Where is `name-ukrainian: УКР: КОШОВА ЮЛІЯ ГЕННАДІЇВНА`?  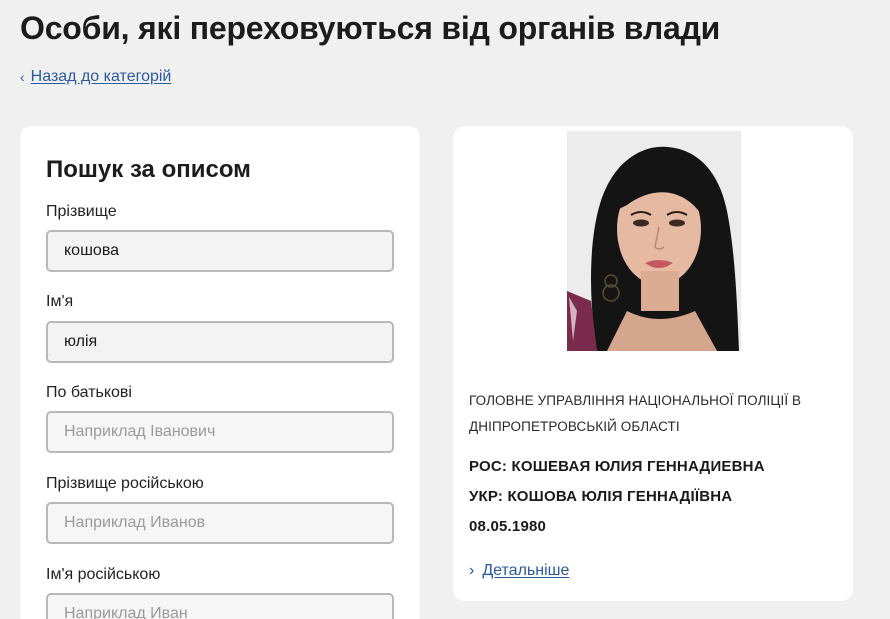
name-ukrainian: УКР: КОШОВА ЮЛІЯ ГЕННАДІЇВНА is located at coordinates (601, 496).